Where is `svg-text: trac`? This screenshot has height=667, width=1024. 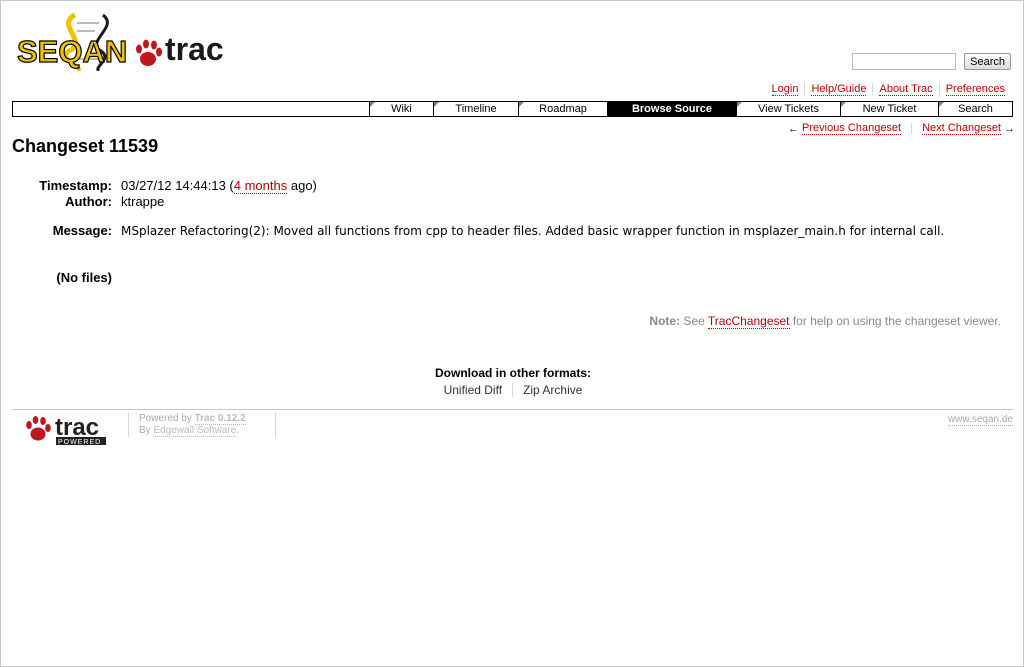
svg-text: trac is located at coordinates (77, 427).